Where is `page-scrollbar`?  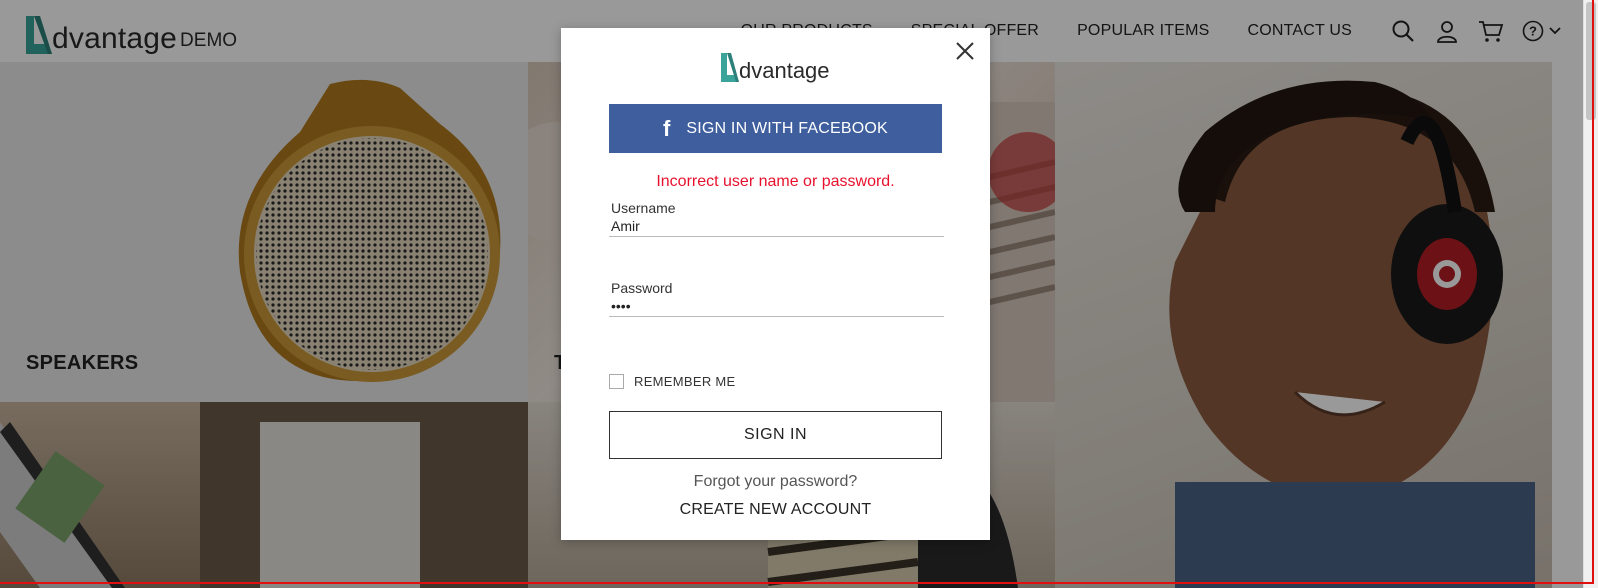 page-scrollbar is located at coordinates (1590, 294).